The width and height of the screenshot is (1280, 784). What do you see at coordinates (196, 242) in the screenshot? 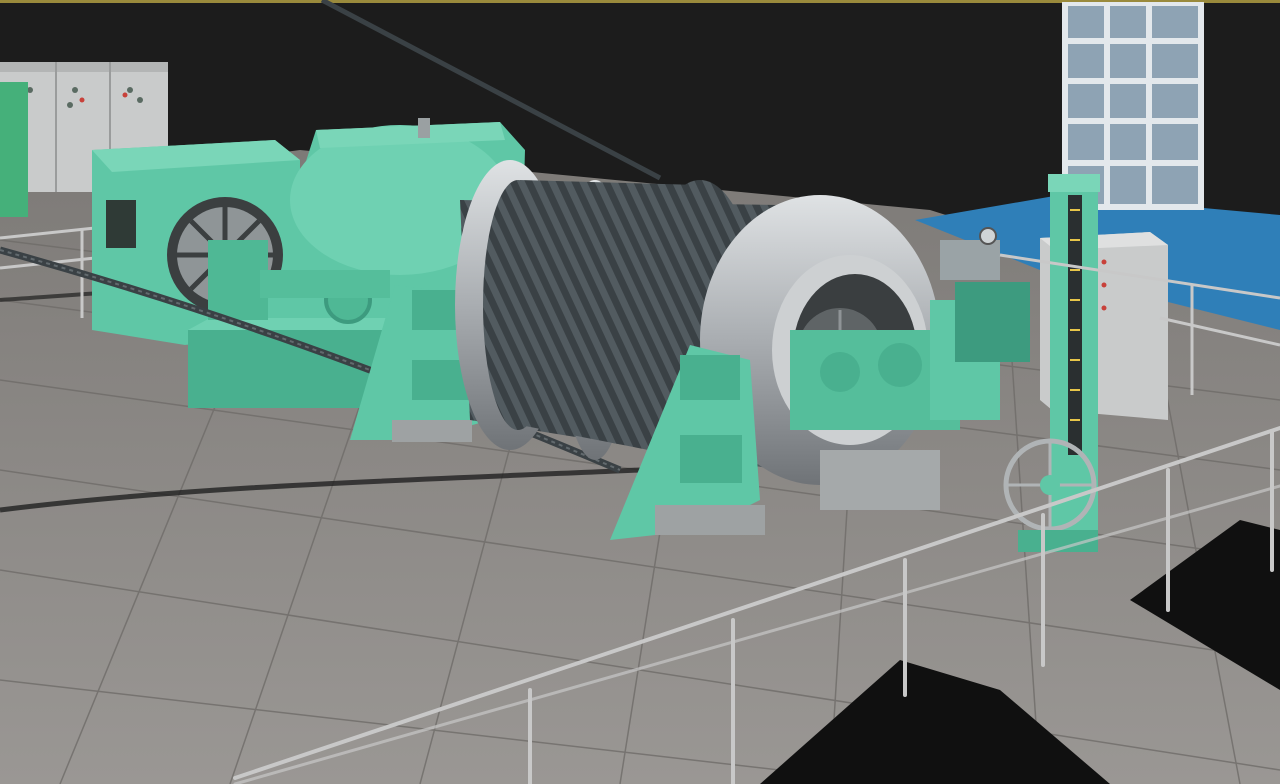
I see `electric-motor` at bounding box center [196, 242].